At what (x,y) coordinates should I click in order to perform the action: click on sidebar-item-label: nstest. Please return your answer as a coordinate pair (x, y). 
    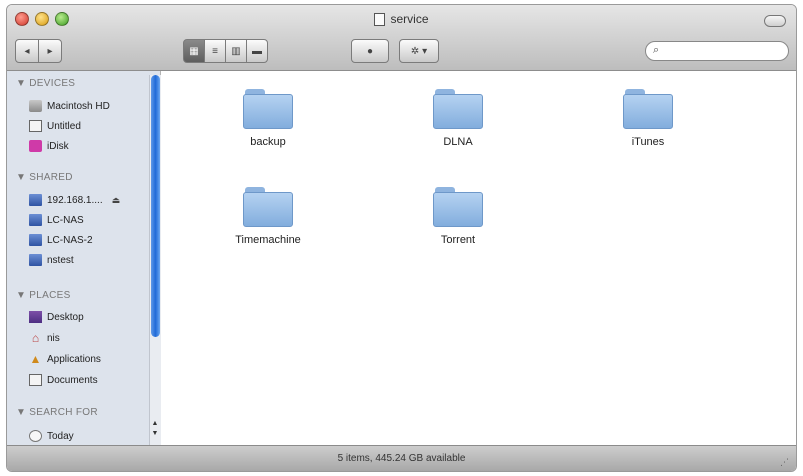
    Looking at the image, I should click on (60, 260).